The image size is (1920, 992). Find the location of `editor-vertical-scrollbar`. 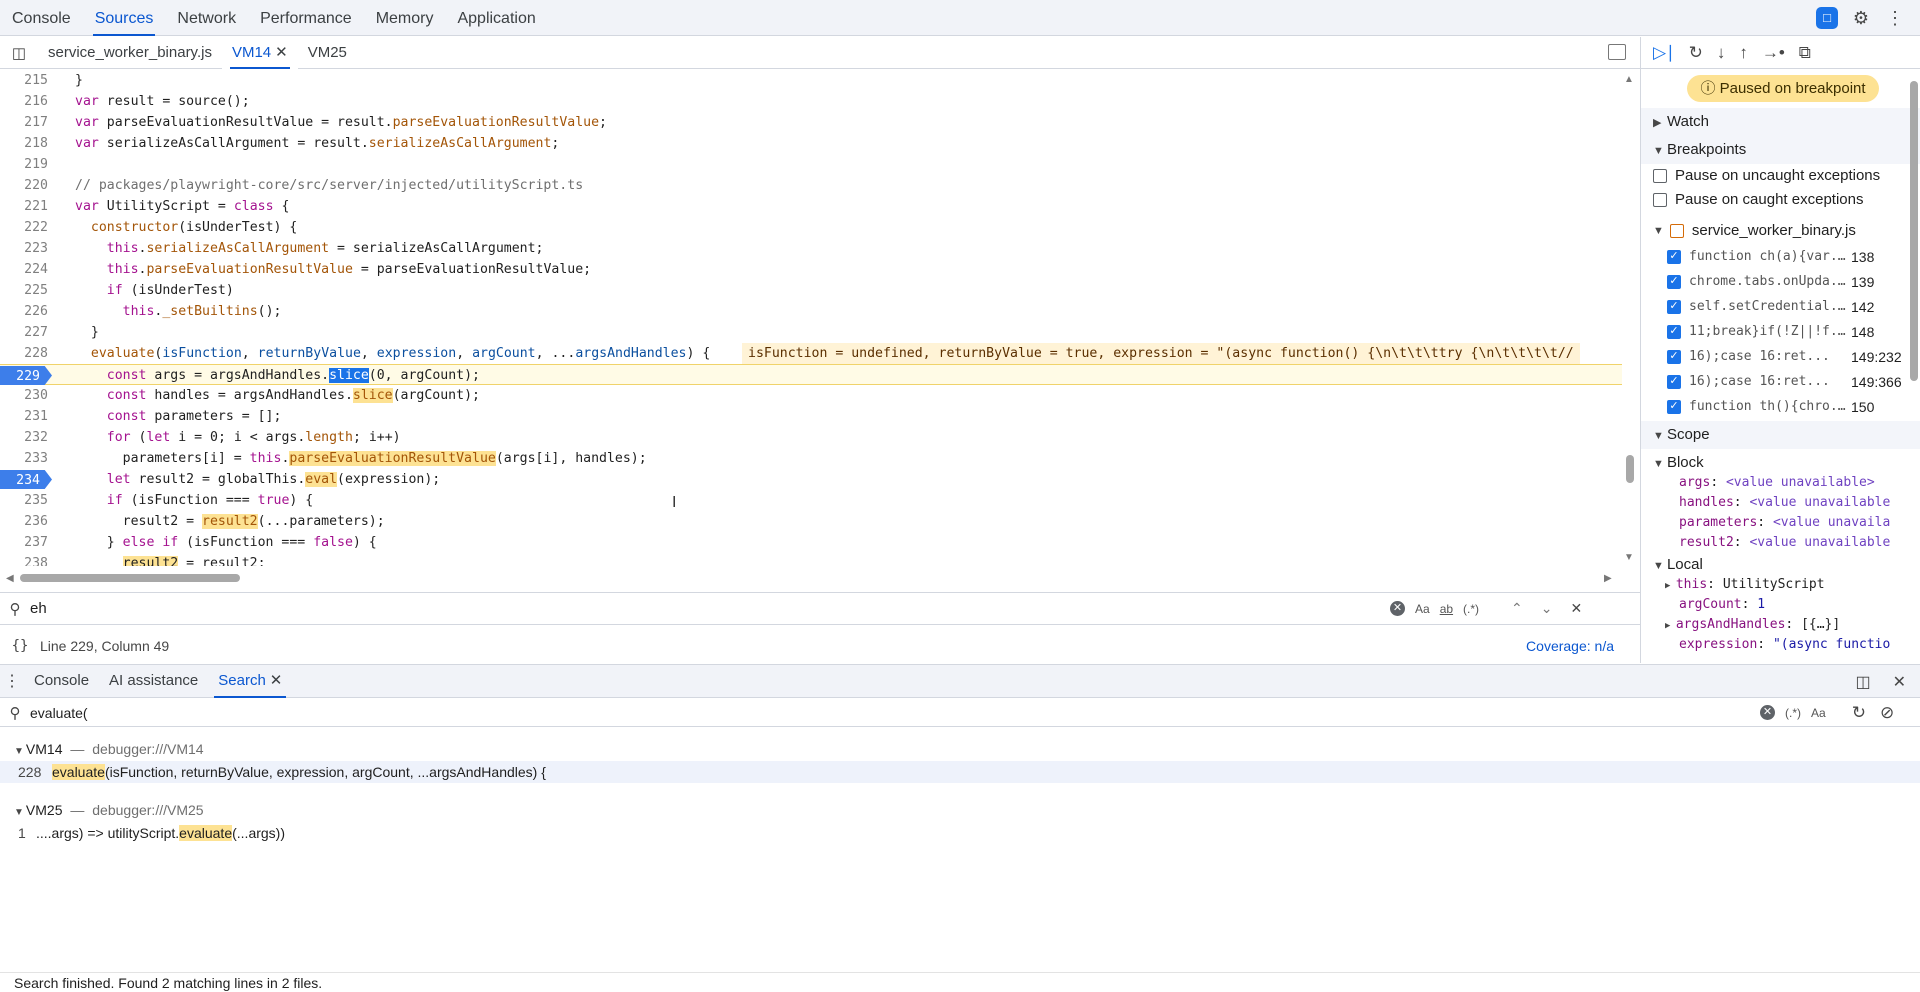

editor-vertical-scrollbar is located at coordinates (1630, 345).